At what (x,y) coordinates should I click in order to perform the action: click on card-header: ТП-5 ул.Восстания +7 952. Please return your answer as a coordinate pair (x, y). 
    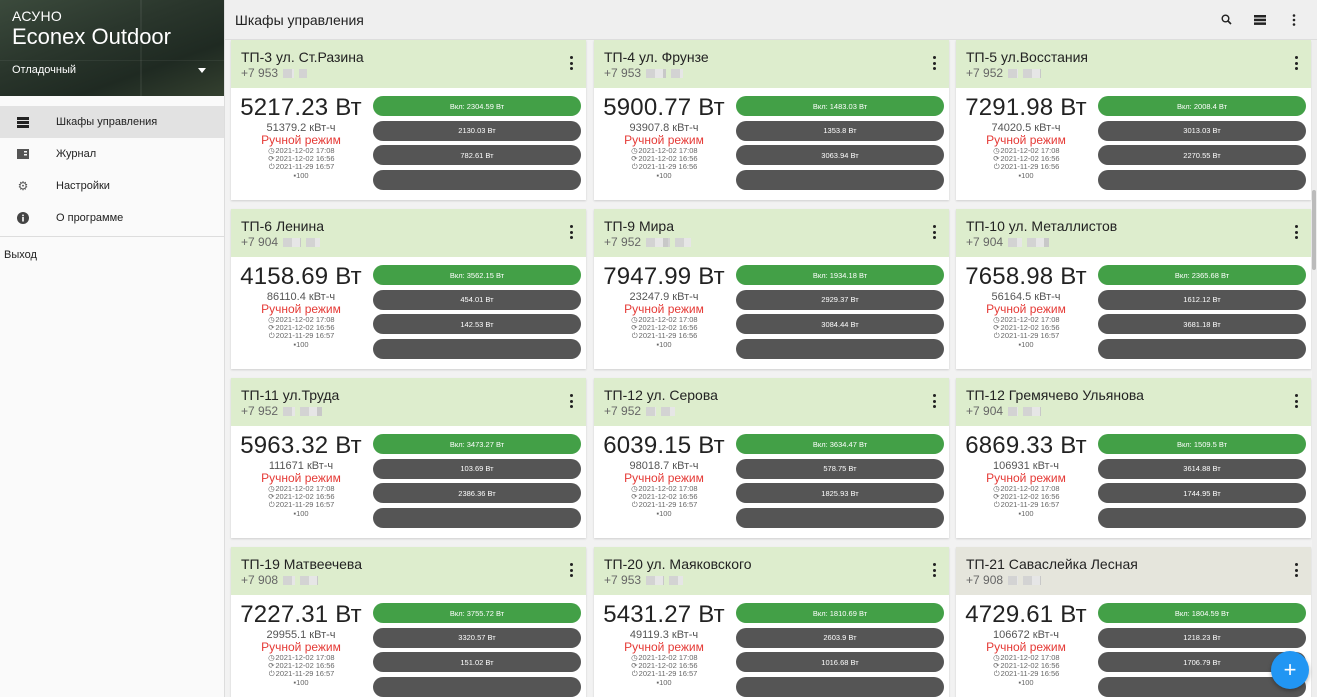
    Looking at the image, I should click on (1133, 64).